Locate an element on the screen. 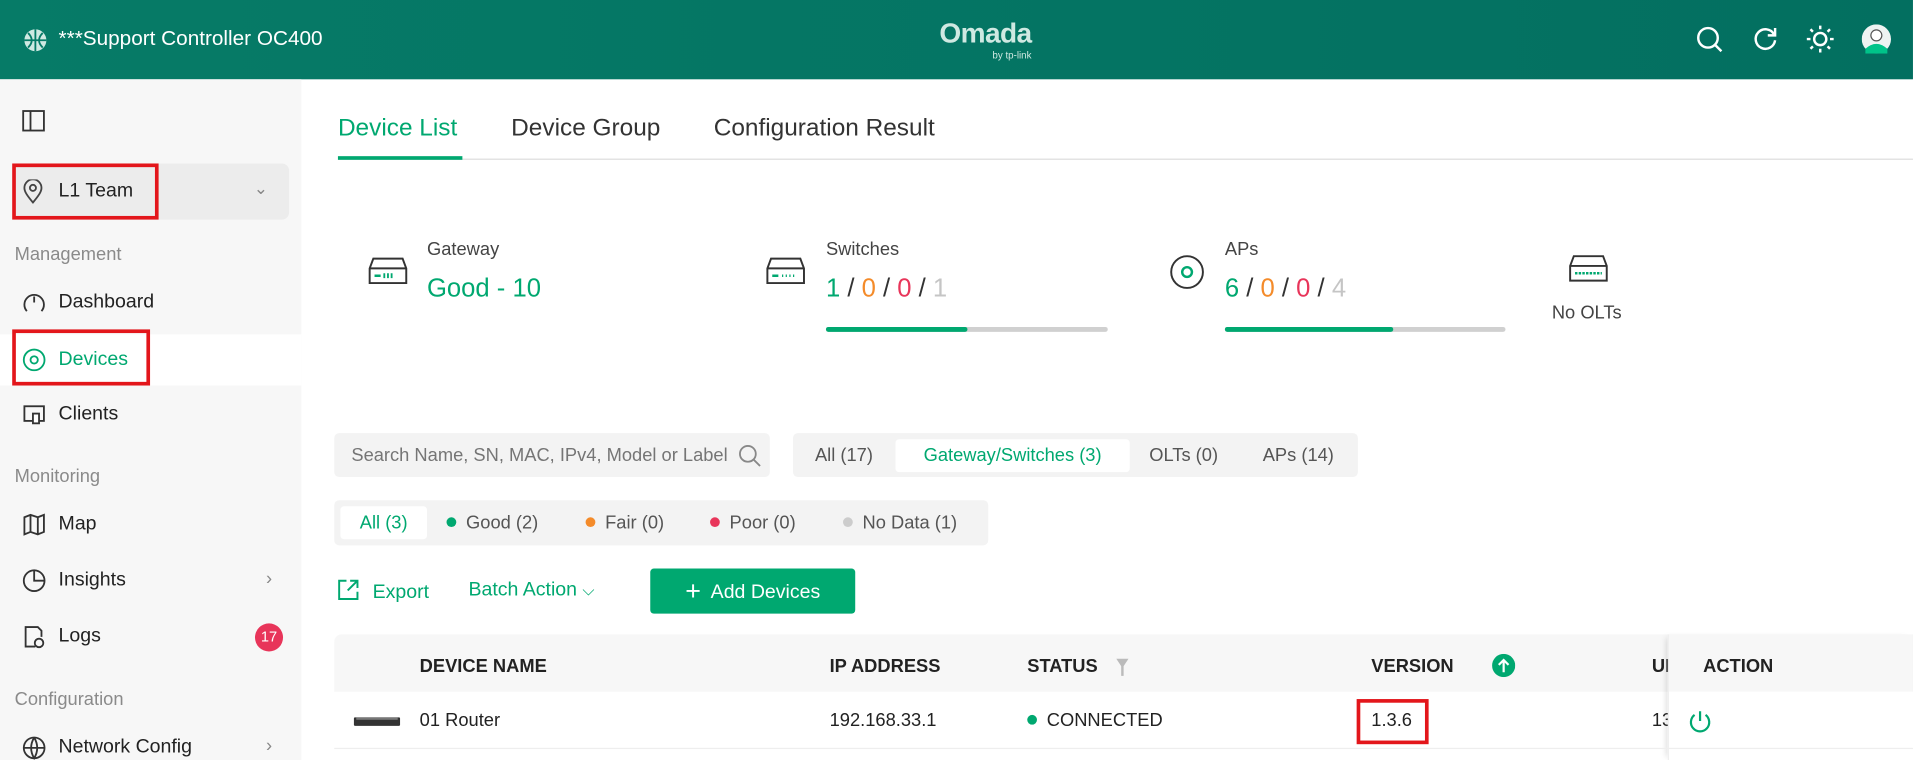 Image resolution: width=1913 pixels, height=760 pixels. tab-device-list: Device List is located at coordinates (397, 129).